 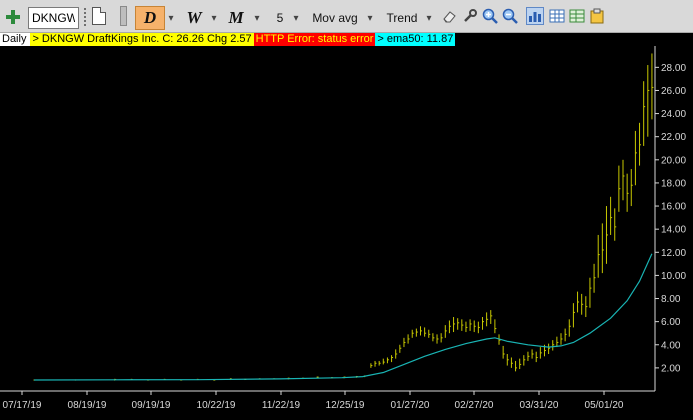 I want to click on zoom-in-icon, so click(x=490, y=16).